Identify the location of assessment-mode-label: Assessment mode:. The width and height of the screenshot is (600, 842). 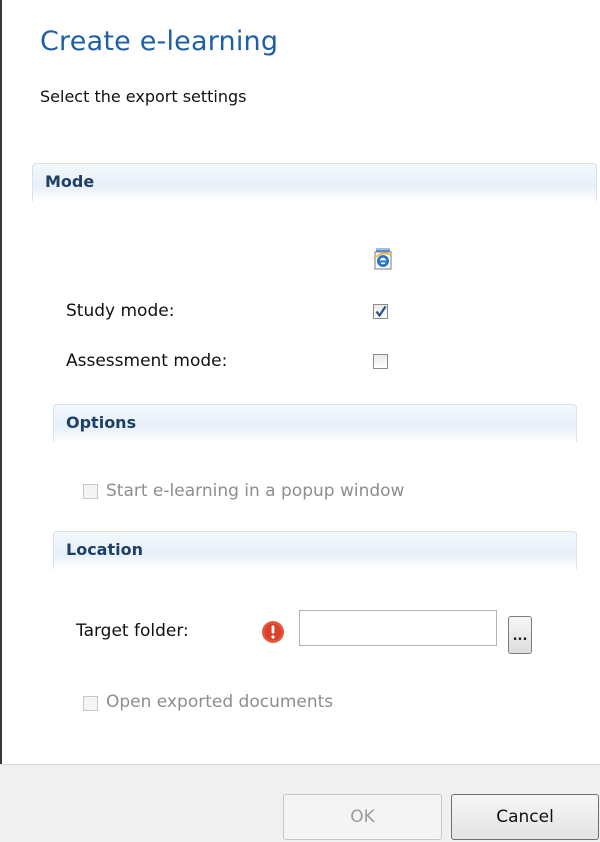
(147, 361).